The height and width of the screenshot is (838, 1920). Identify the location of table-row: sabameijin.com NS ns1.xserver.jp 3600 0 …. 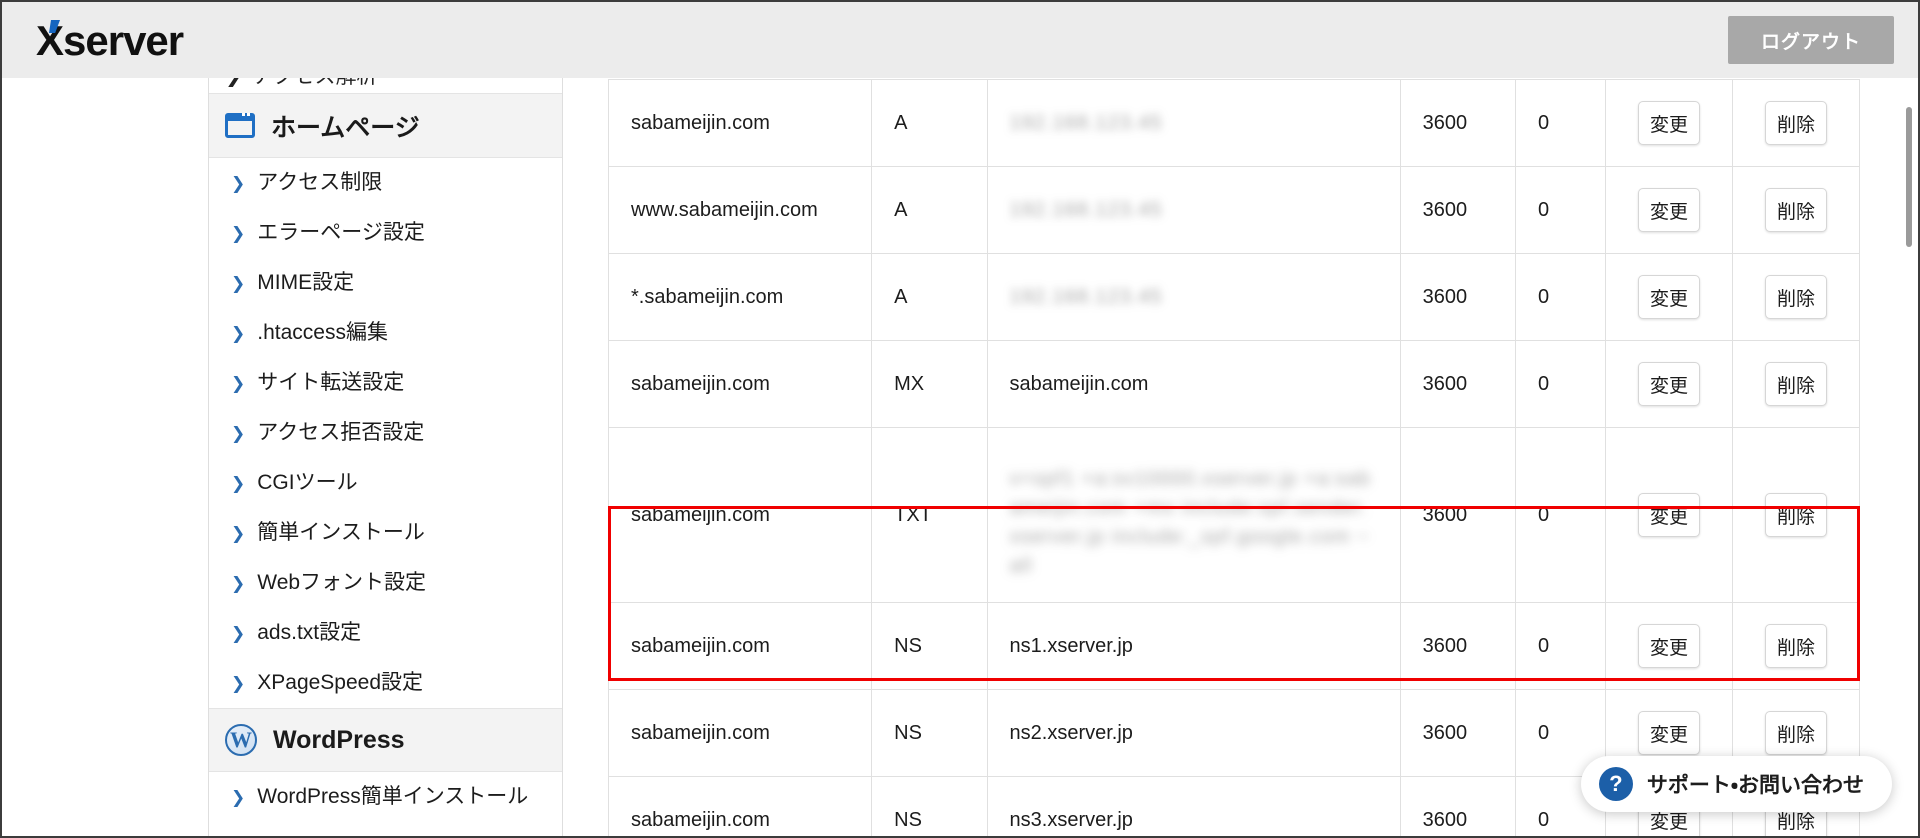
(1233, 646).